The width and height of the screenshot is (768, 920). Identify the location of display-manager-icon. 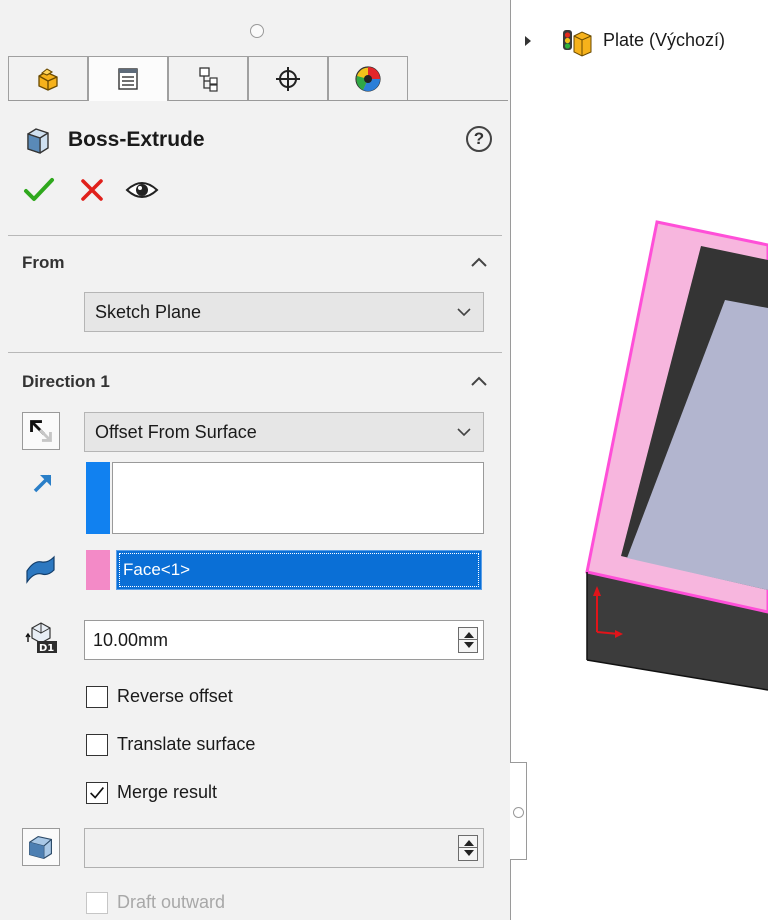
(368, 78).